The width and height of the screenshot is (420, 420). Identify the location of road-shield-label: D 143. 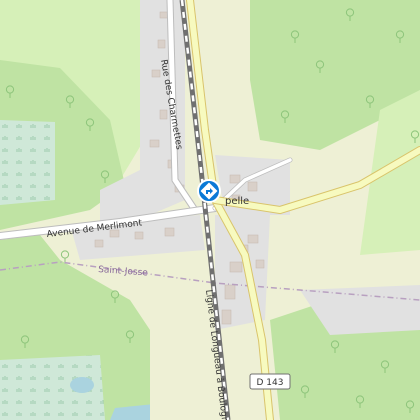
(270, 383).